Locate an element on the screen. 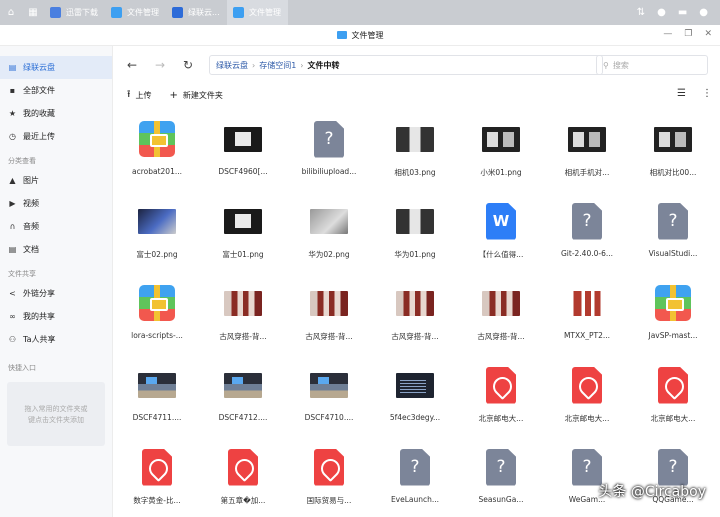  file-name: 华为01.png is located at coordinates (415, 254).